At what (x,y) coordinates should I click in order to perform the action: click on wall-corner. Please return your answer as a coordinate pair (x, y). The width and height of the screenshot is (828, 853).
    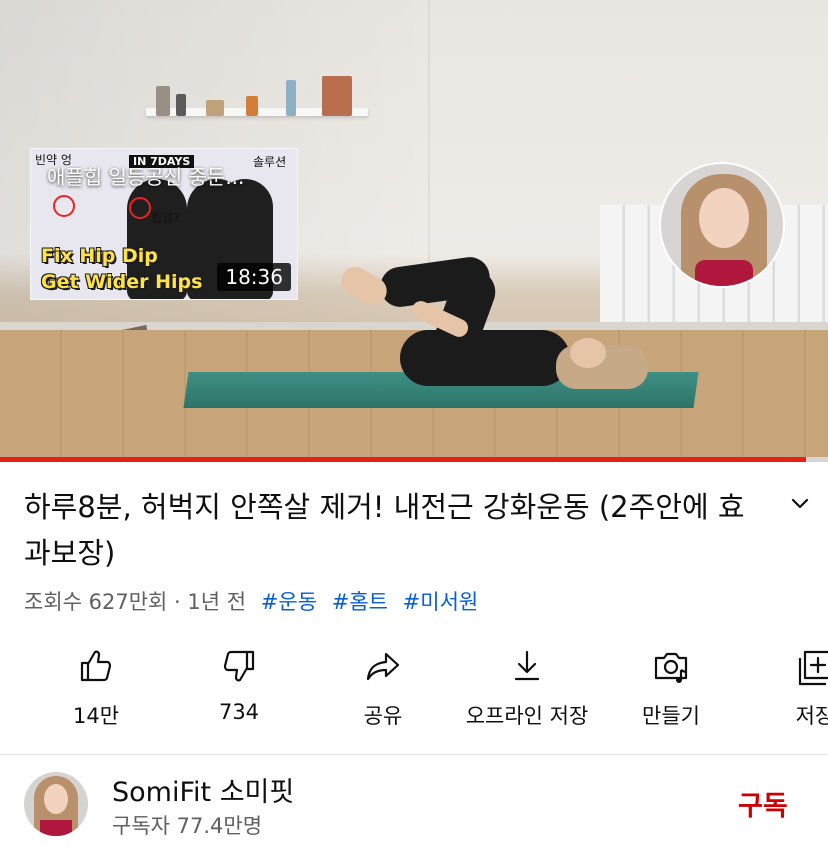
    Looking at the image, I should click on (429, 150).